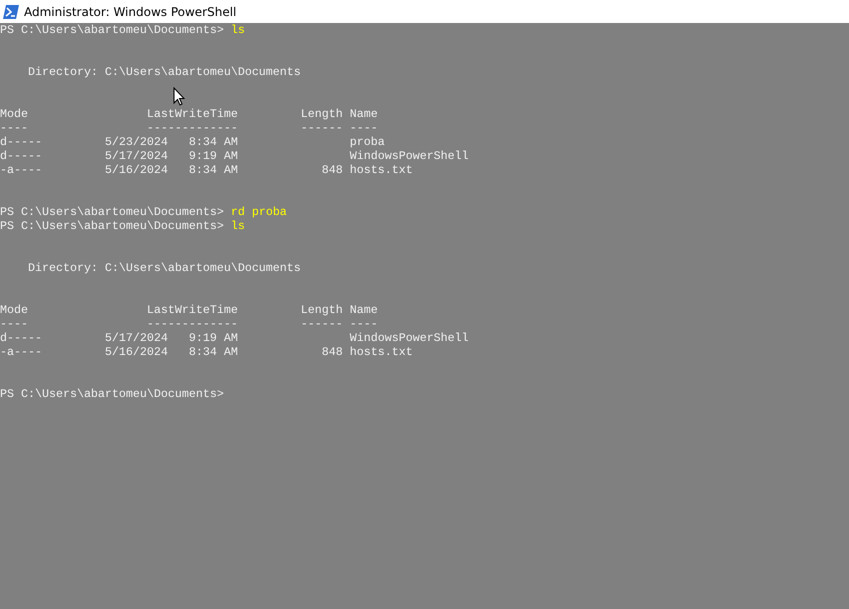 The height and width of the screenshot is (609, 849). I want to click on window-title: Administrator: Windows PowerShell, so click(130, 11).